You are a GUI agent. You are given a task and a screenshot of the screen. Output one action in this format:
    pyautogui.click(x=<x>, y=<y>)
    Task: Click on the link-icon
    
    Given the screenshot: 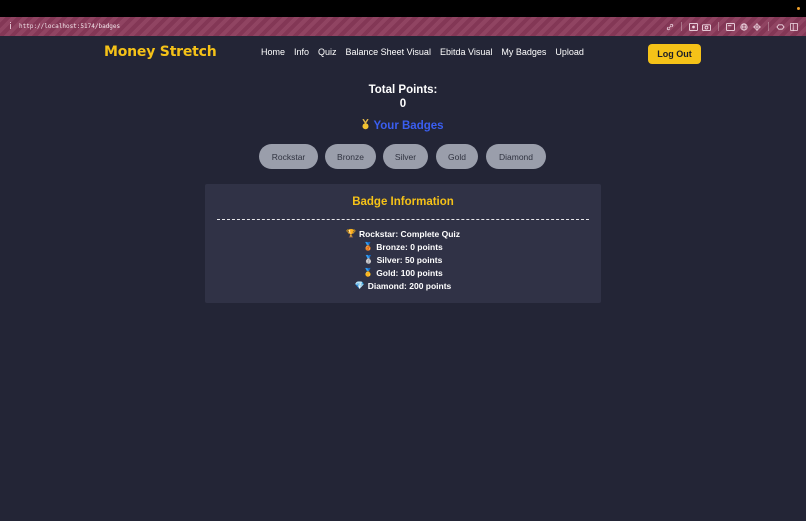 What is the action you would take?
    pyautogui.click(x=669, y=26)
    